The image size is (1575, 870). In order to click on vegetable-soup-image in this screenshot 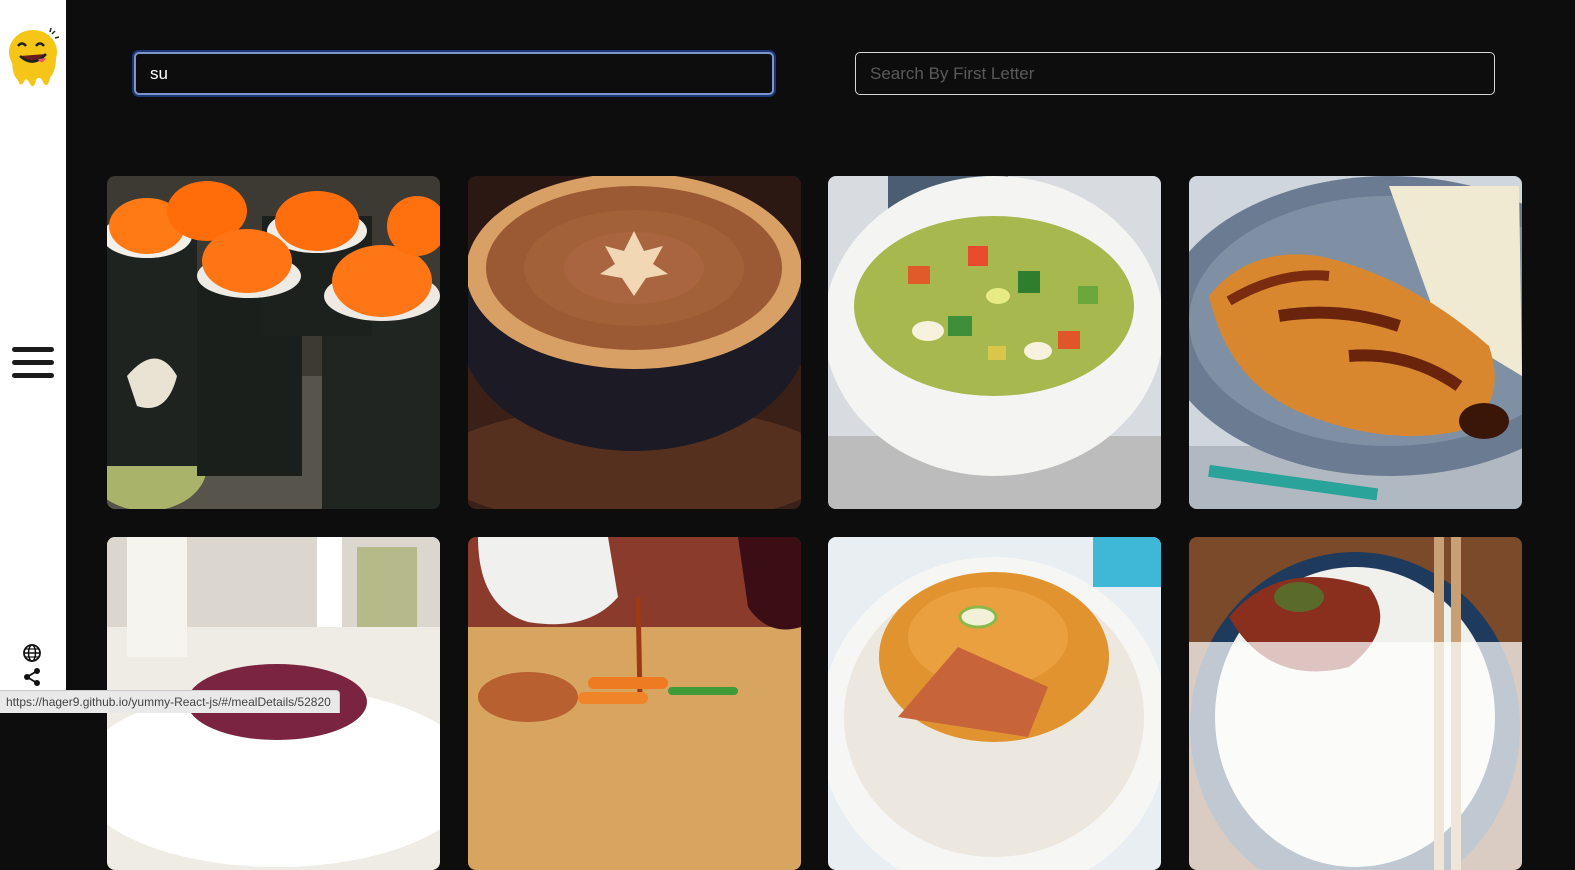, I will do `click(994, 342)`.